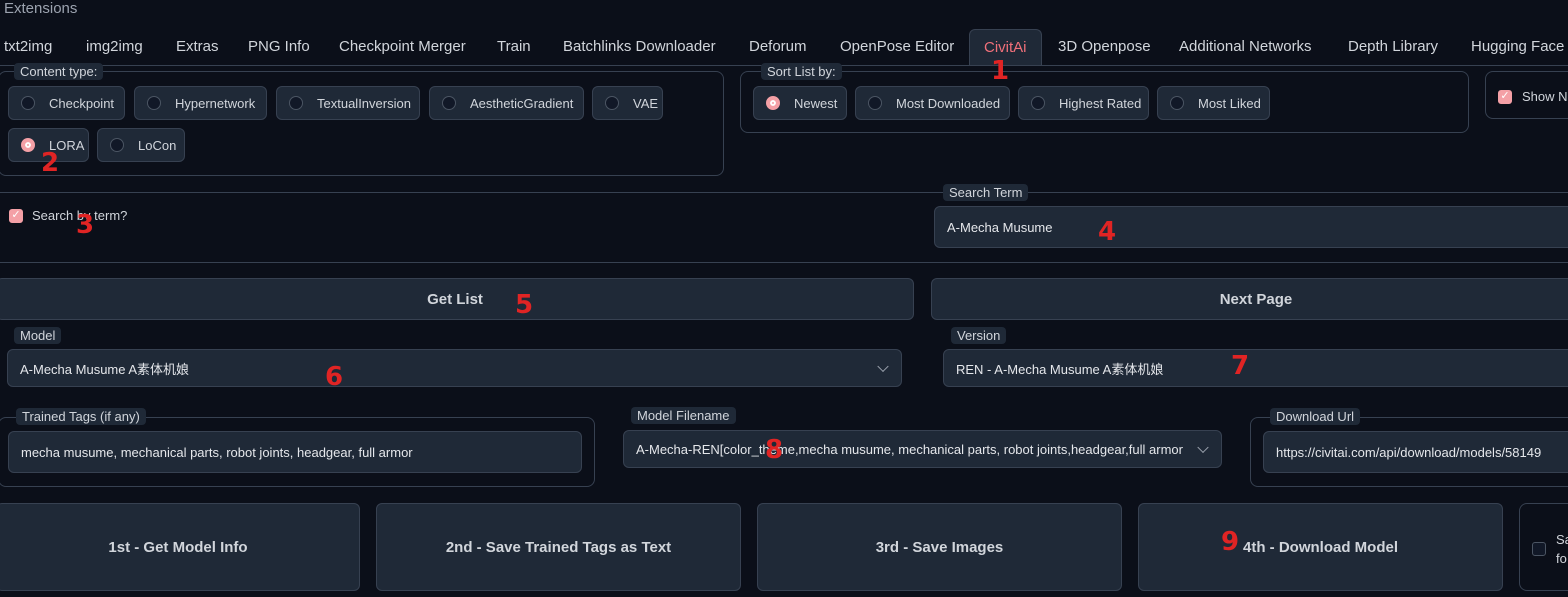 The image size is (1568, 597). Describe the element at coordinates (1245, 47) in the screenshot. I see `tab-additional-networks: Additional Networks` at that location.